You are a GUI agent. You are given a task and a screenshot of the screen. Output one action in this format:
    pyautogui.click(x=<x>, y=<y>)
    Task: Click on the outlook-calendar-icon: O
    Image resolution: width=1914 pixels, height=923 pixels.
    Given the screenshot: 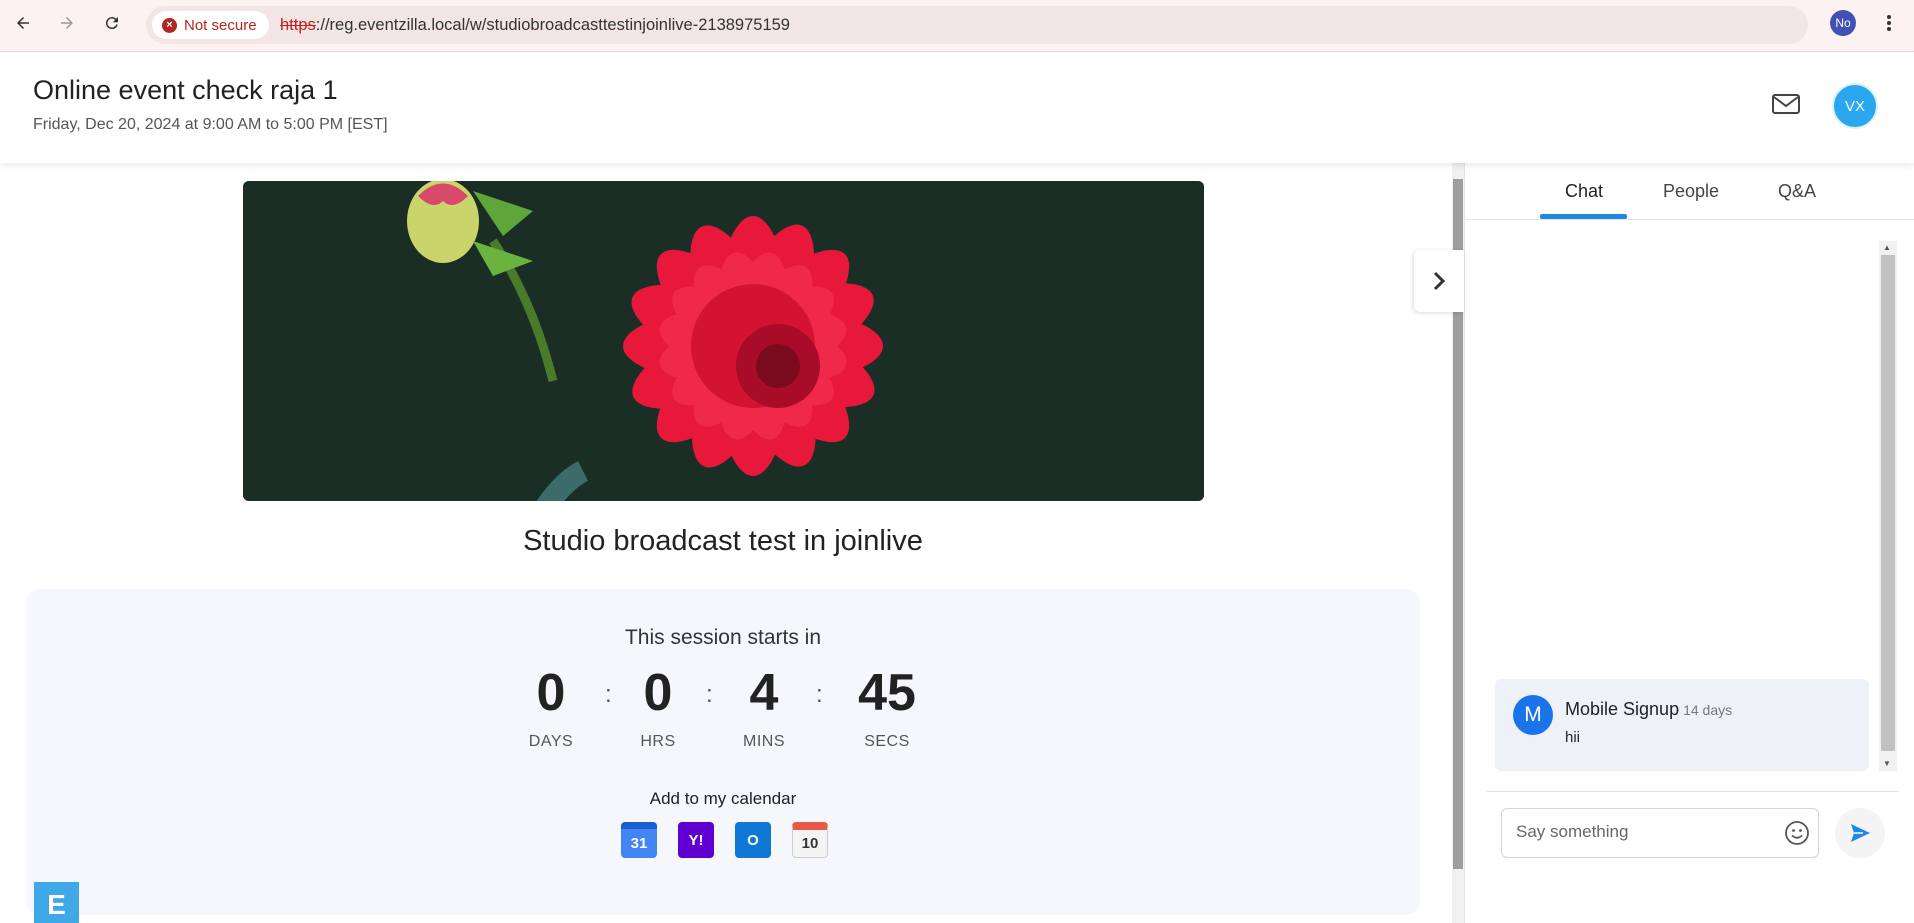 What is the action you would take?
    pyautogui.click(x=753, y=840)
    